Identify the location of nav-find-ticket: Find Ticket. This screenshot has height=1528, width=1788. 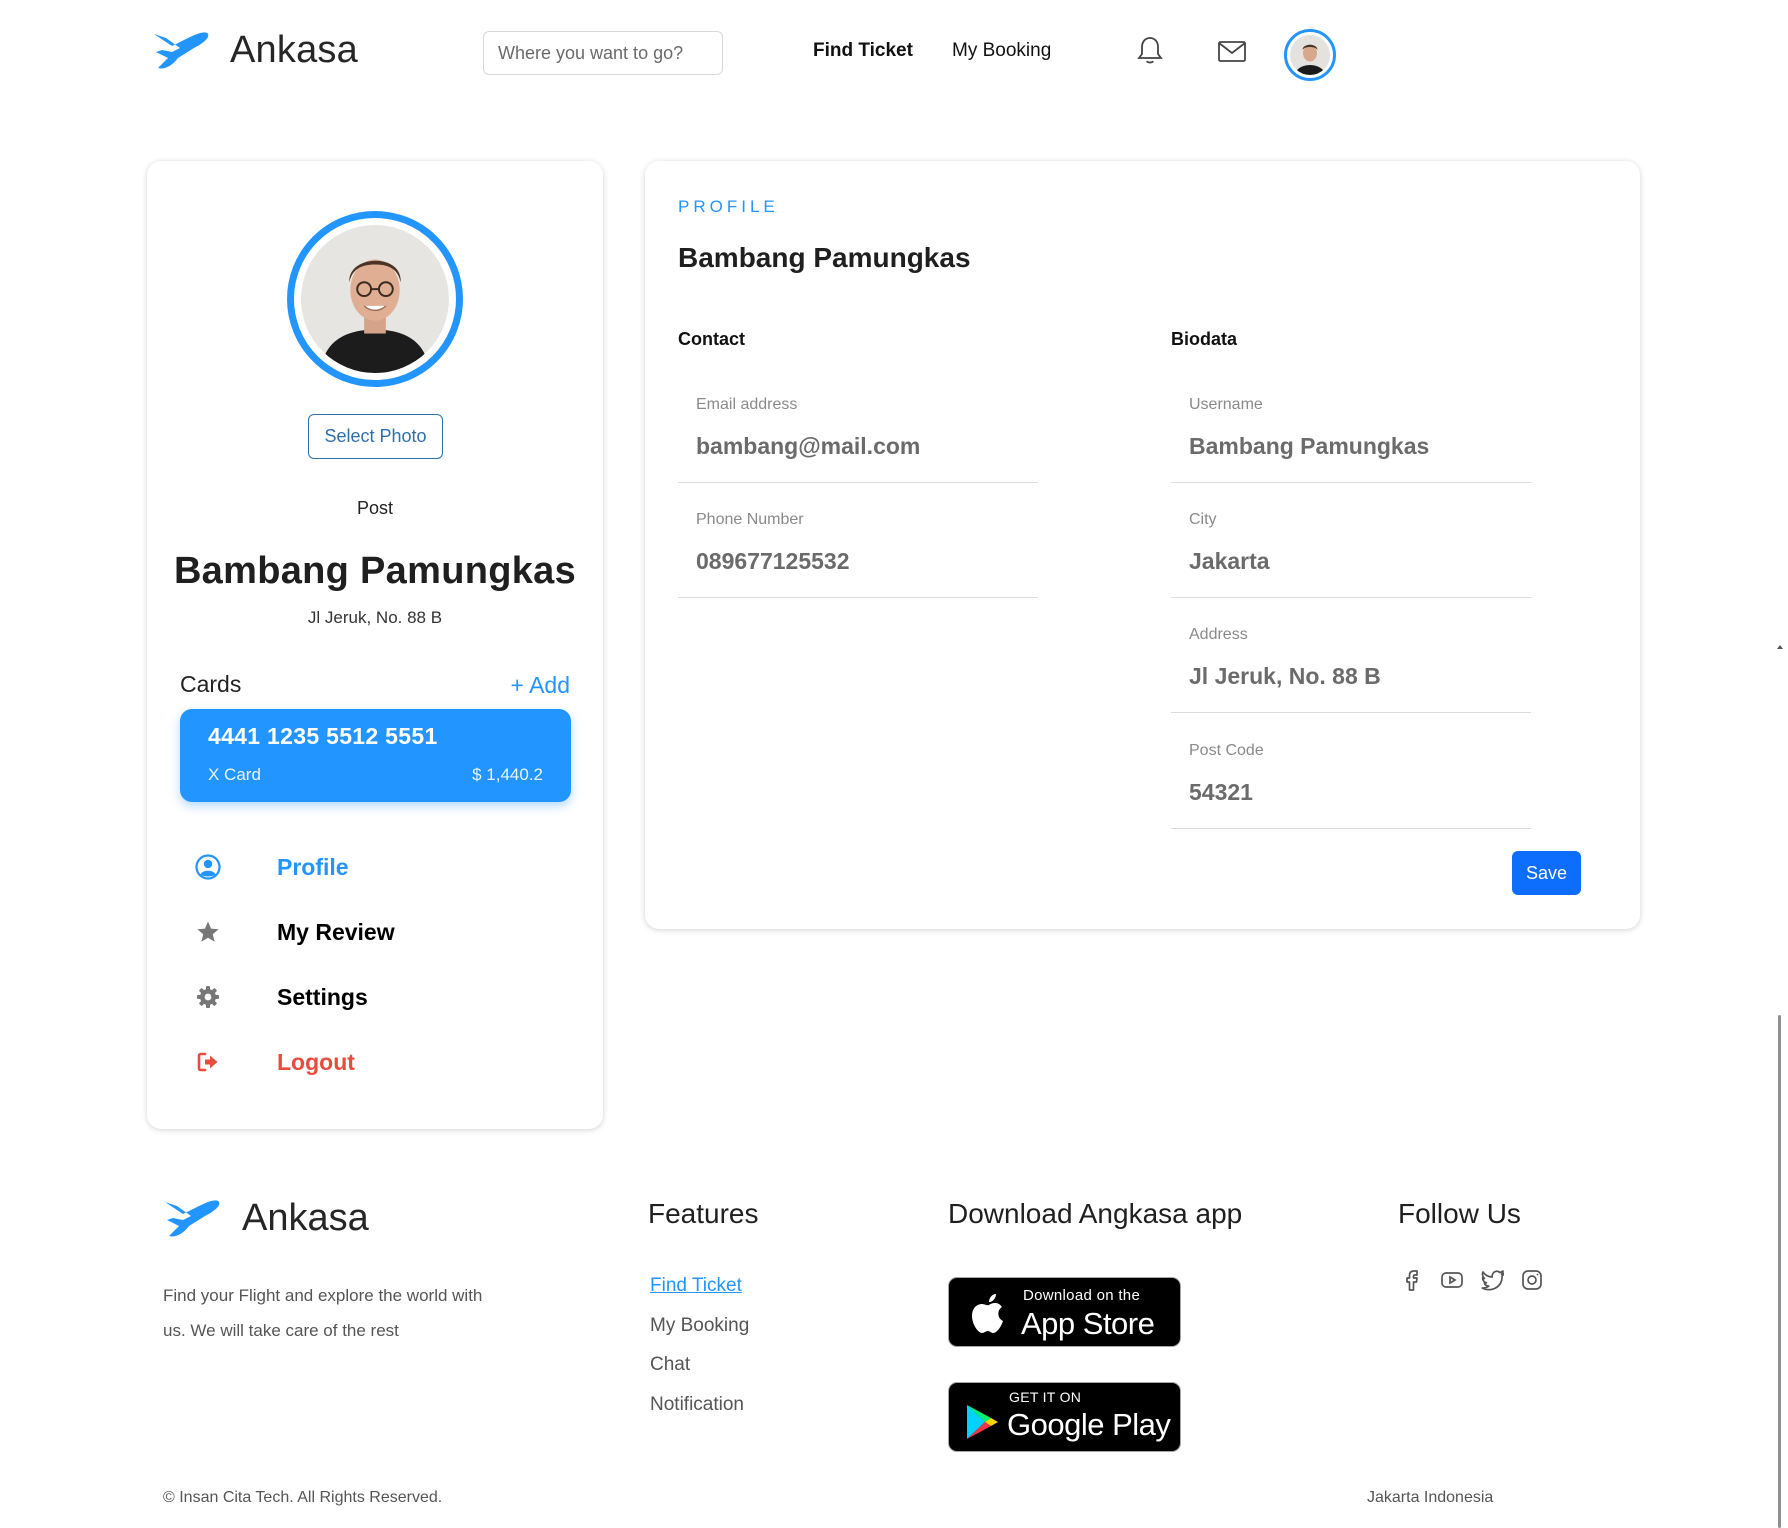
(863, 51).